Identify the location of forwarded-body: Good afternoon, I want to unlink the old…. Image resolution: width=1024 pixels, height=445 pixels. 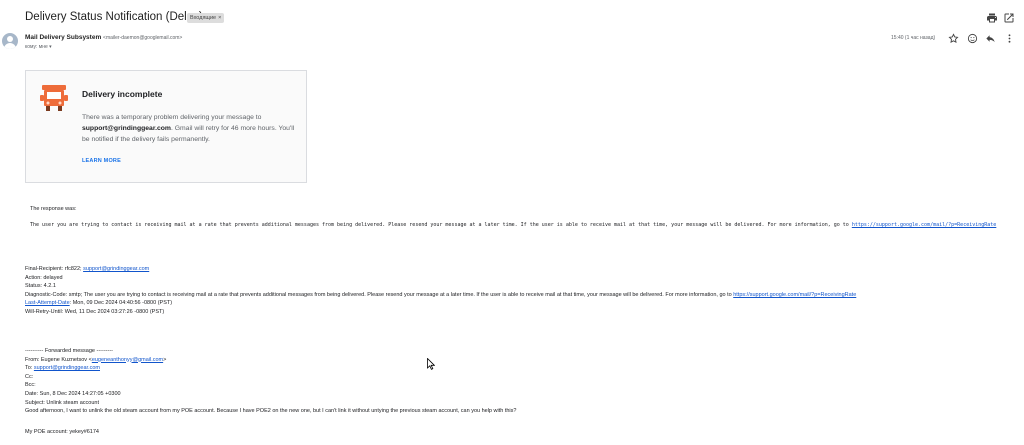
(271, 411).